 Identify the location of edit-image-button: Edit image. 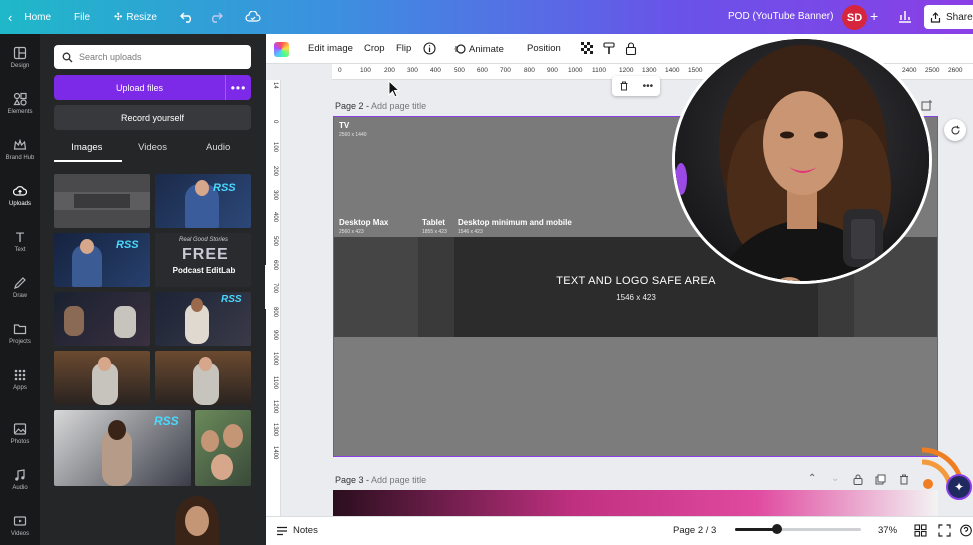
(330, 48).